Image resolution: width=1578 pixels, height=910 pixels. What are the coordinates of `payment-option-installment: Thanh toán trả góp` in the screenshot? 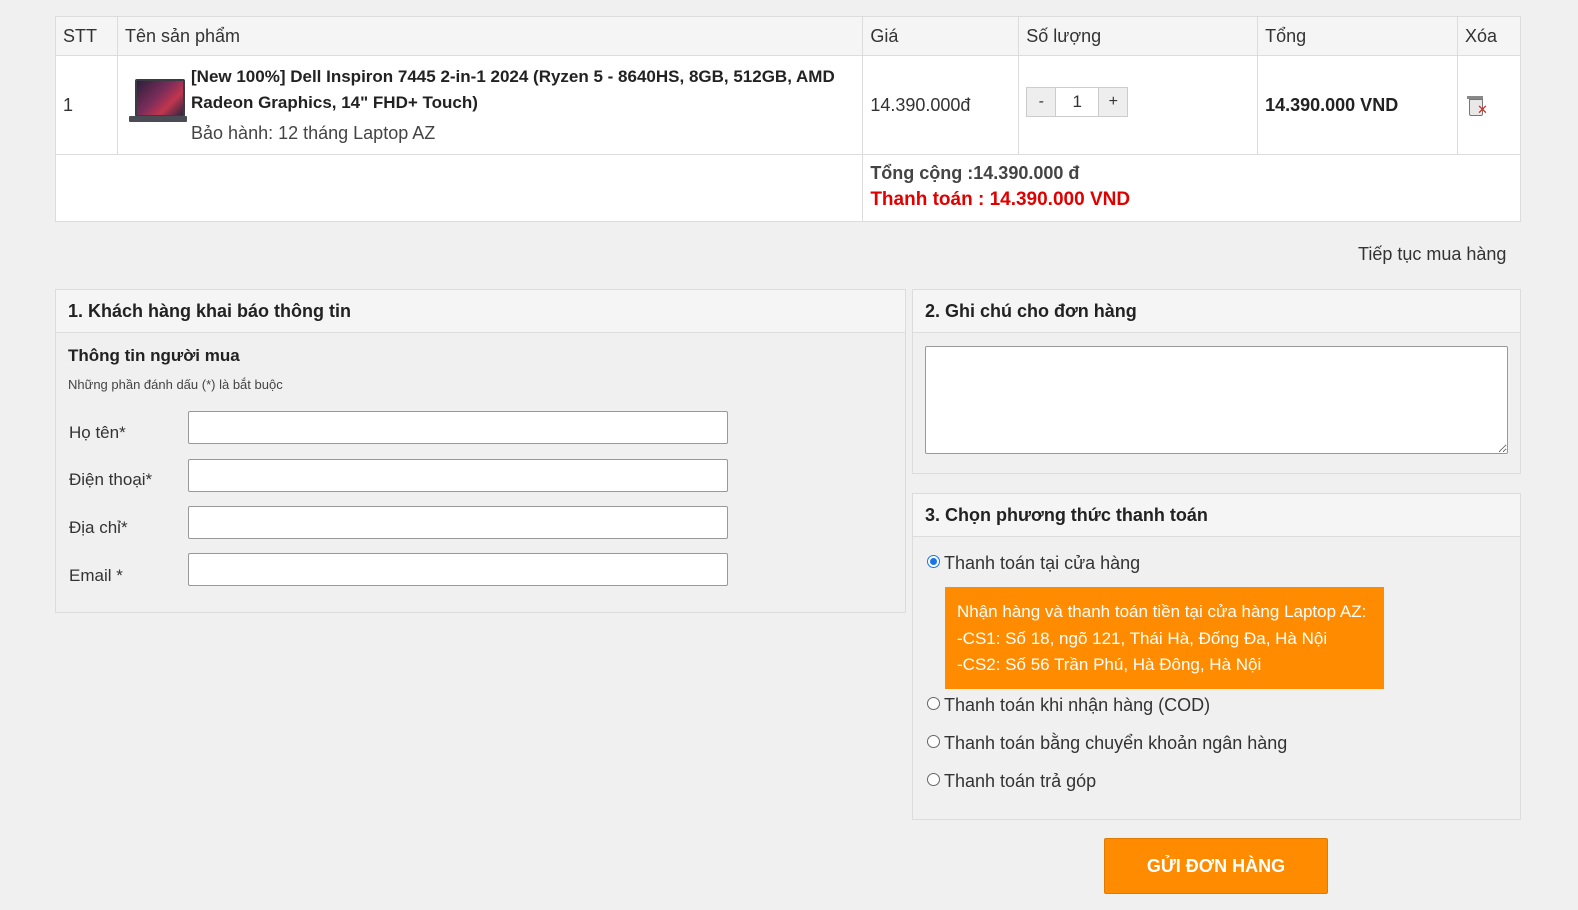 It's located at (1011, 781).